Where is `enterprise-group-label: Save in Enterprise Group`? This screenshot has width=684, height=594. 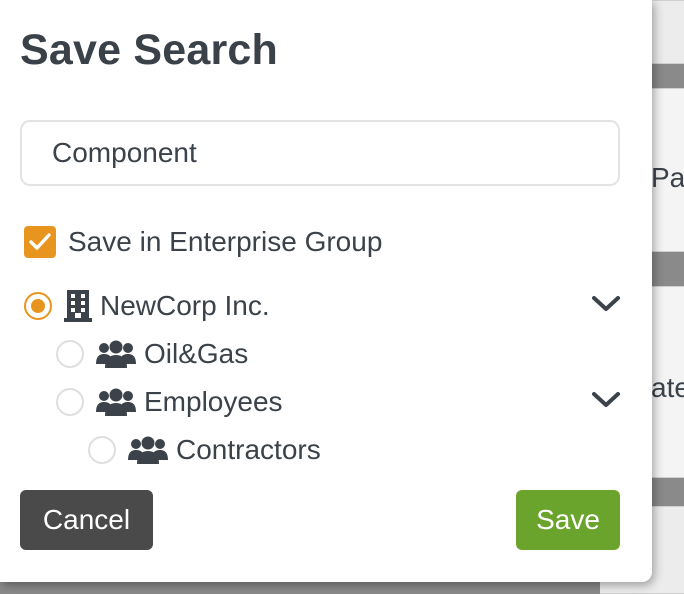
enterprise-group-label: Save in Enterprise Group is located at coordinates (225, 241).